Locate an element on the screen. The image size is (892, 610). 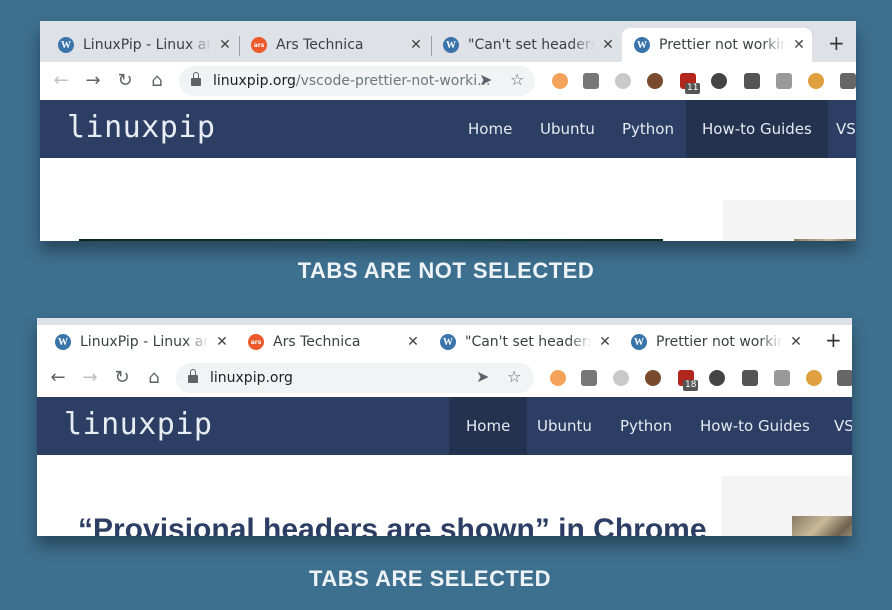
sidebar is located at coordinates (789, 220).